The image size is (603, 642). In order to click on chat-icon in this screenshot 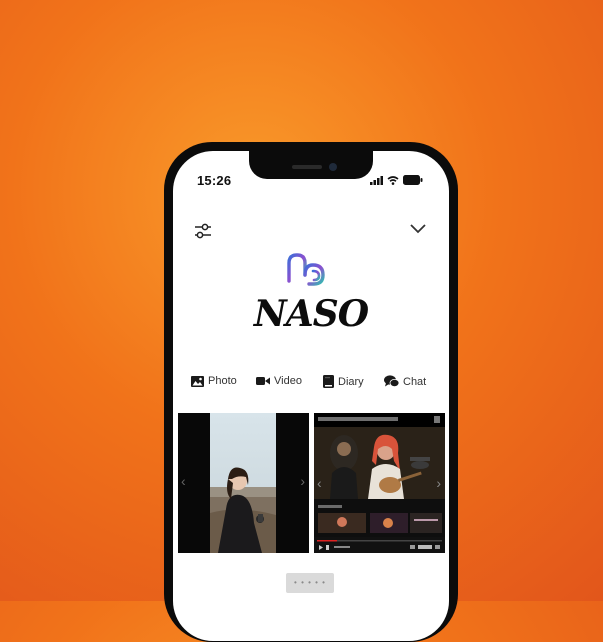, I will do `click(391, 381)`.